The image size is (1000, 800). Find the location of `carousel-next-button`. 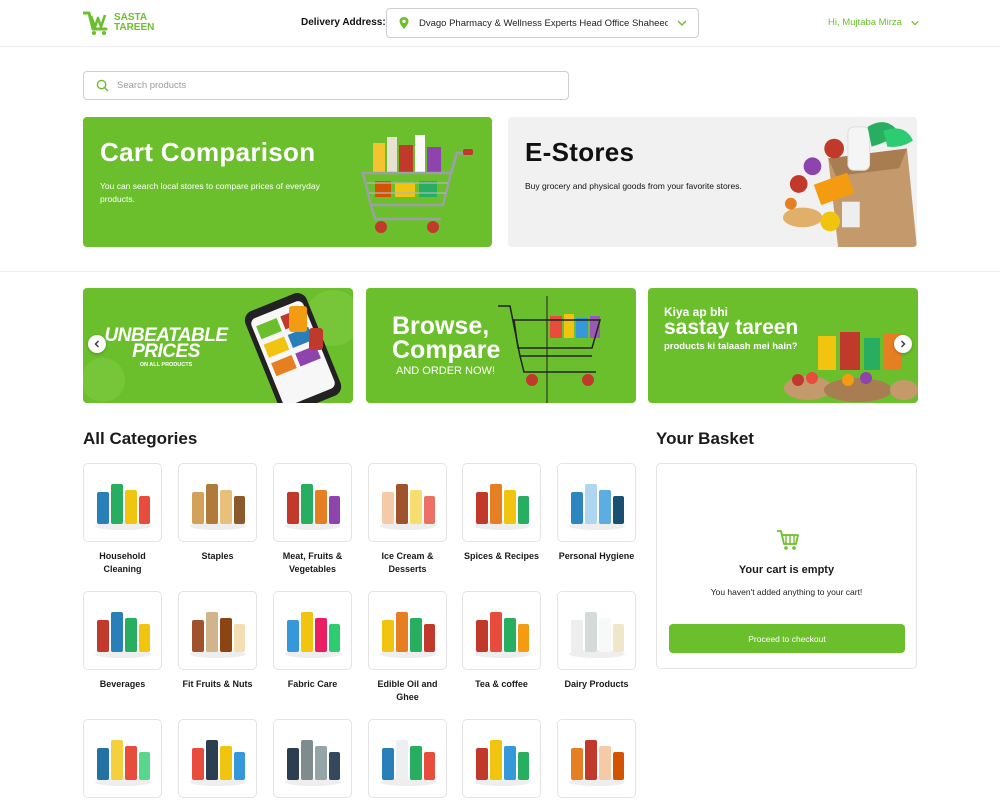

carousel-next-button is located at coordinates (903, 344).